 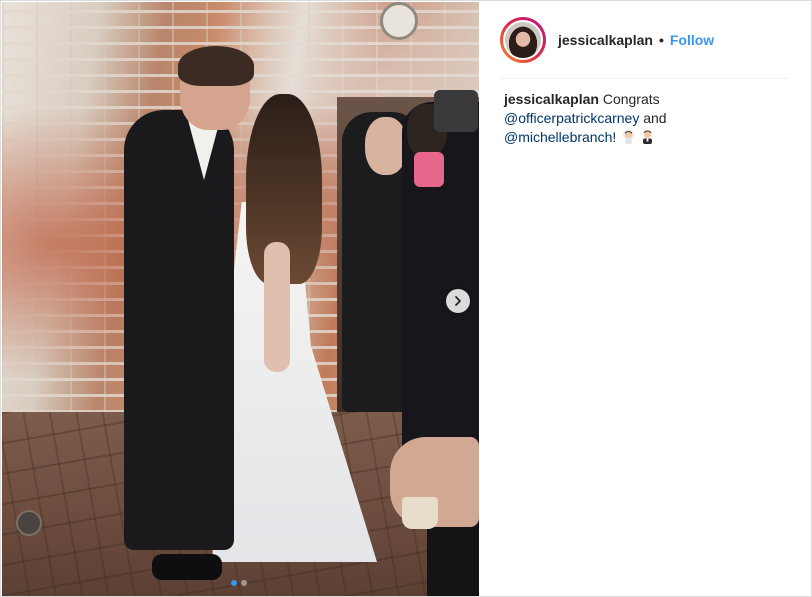 What do you see at coordinates (558, 137) in the screenshot?
I see `mention-link: @michellebranch` at bounding box center [558, 137].